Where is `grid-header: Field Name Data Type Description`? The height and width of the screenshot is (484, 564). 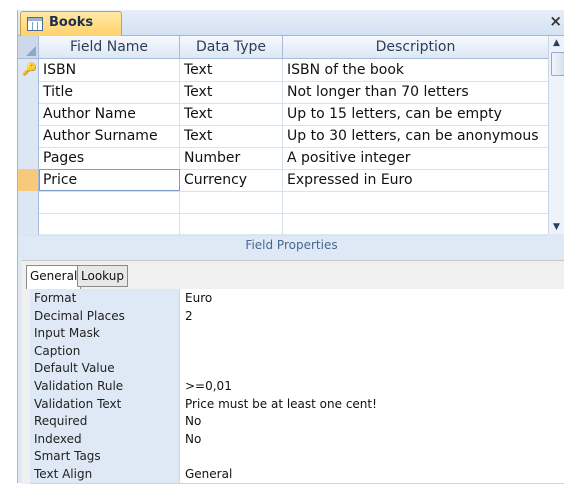
grid-header: Field Name Data Type Description is located at coordinates (283, 47).